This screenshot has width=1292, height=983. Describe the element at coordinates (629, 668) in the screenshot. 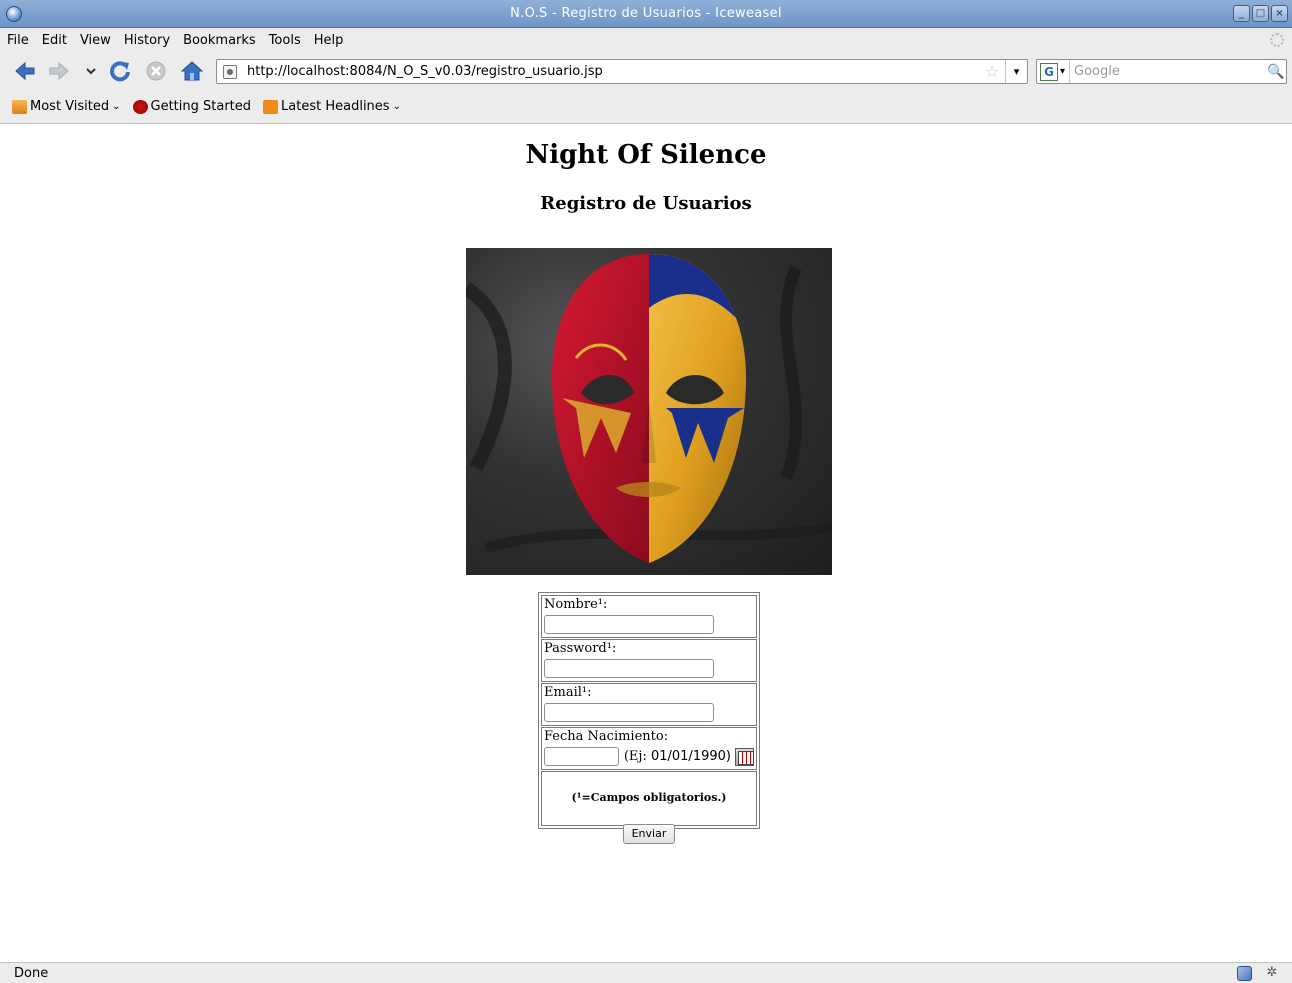

I see `password-input` at that location.